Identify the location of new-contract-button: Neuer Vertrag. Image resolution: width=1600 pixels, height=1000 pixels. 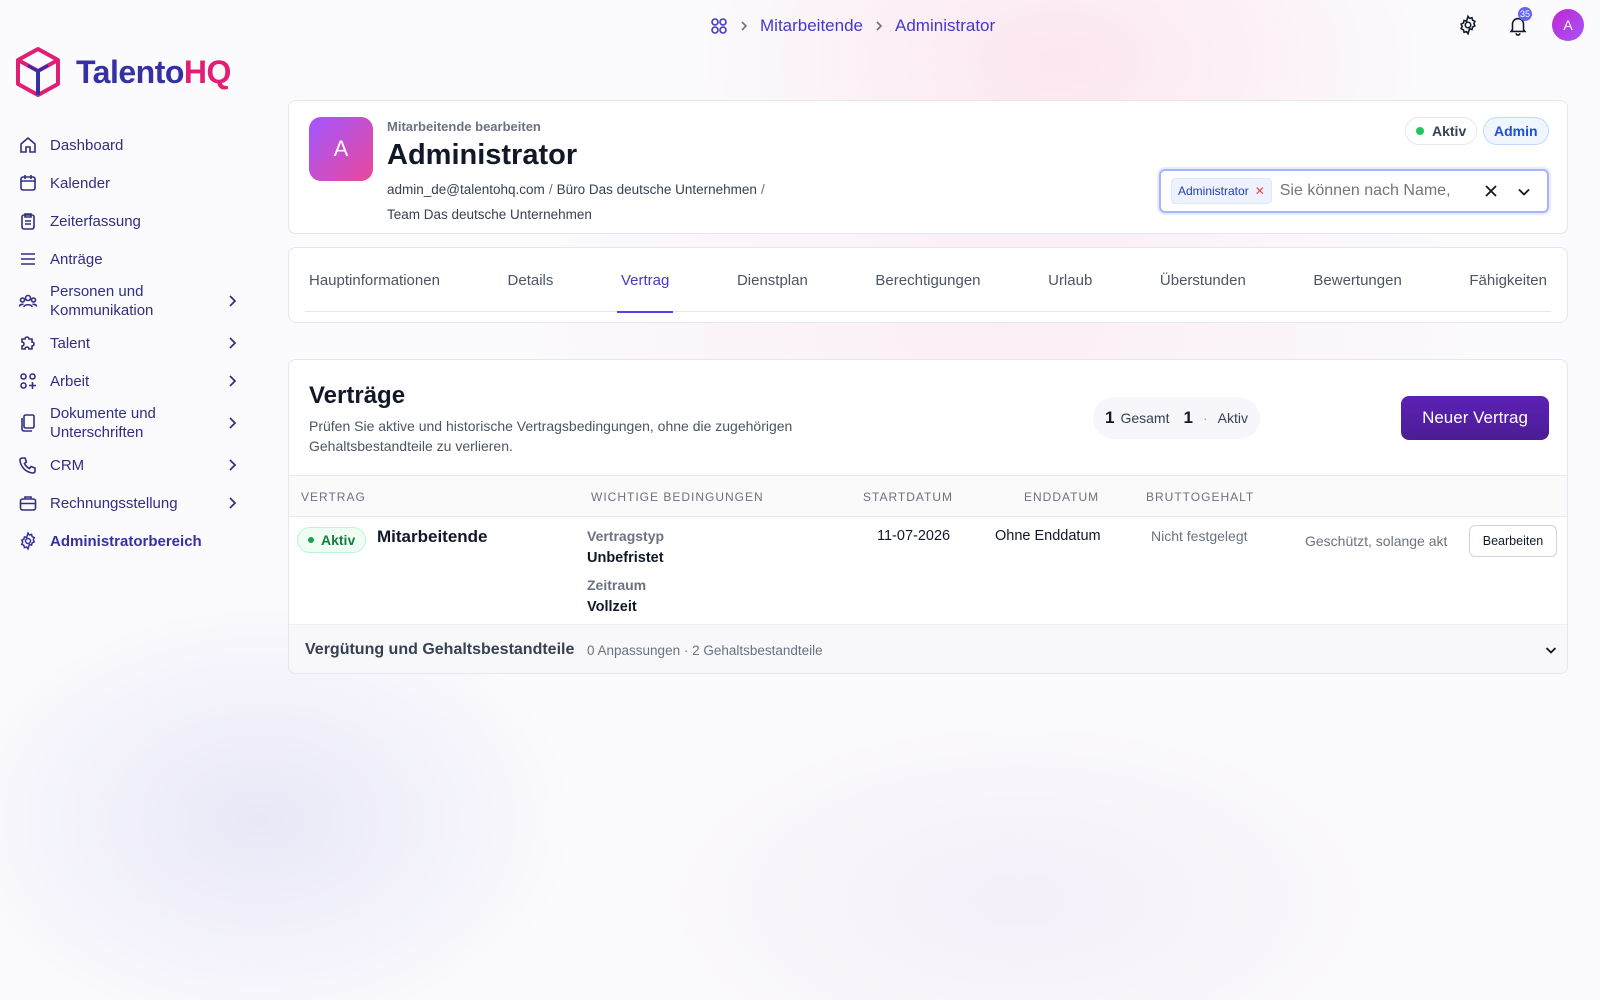
(1475, 418).